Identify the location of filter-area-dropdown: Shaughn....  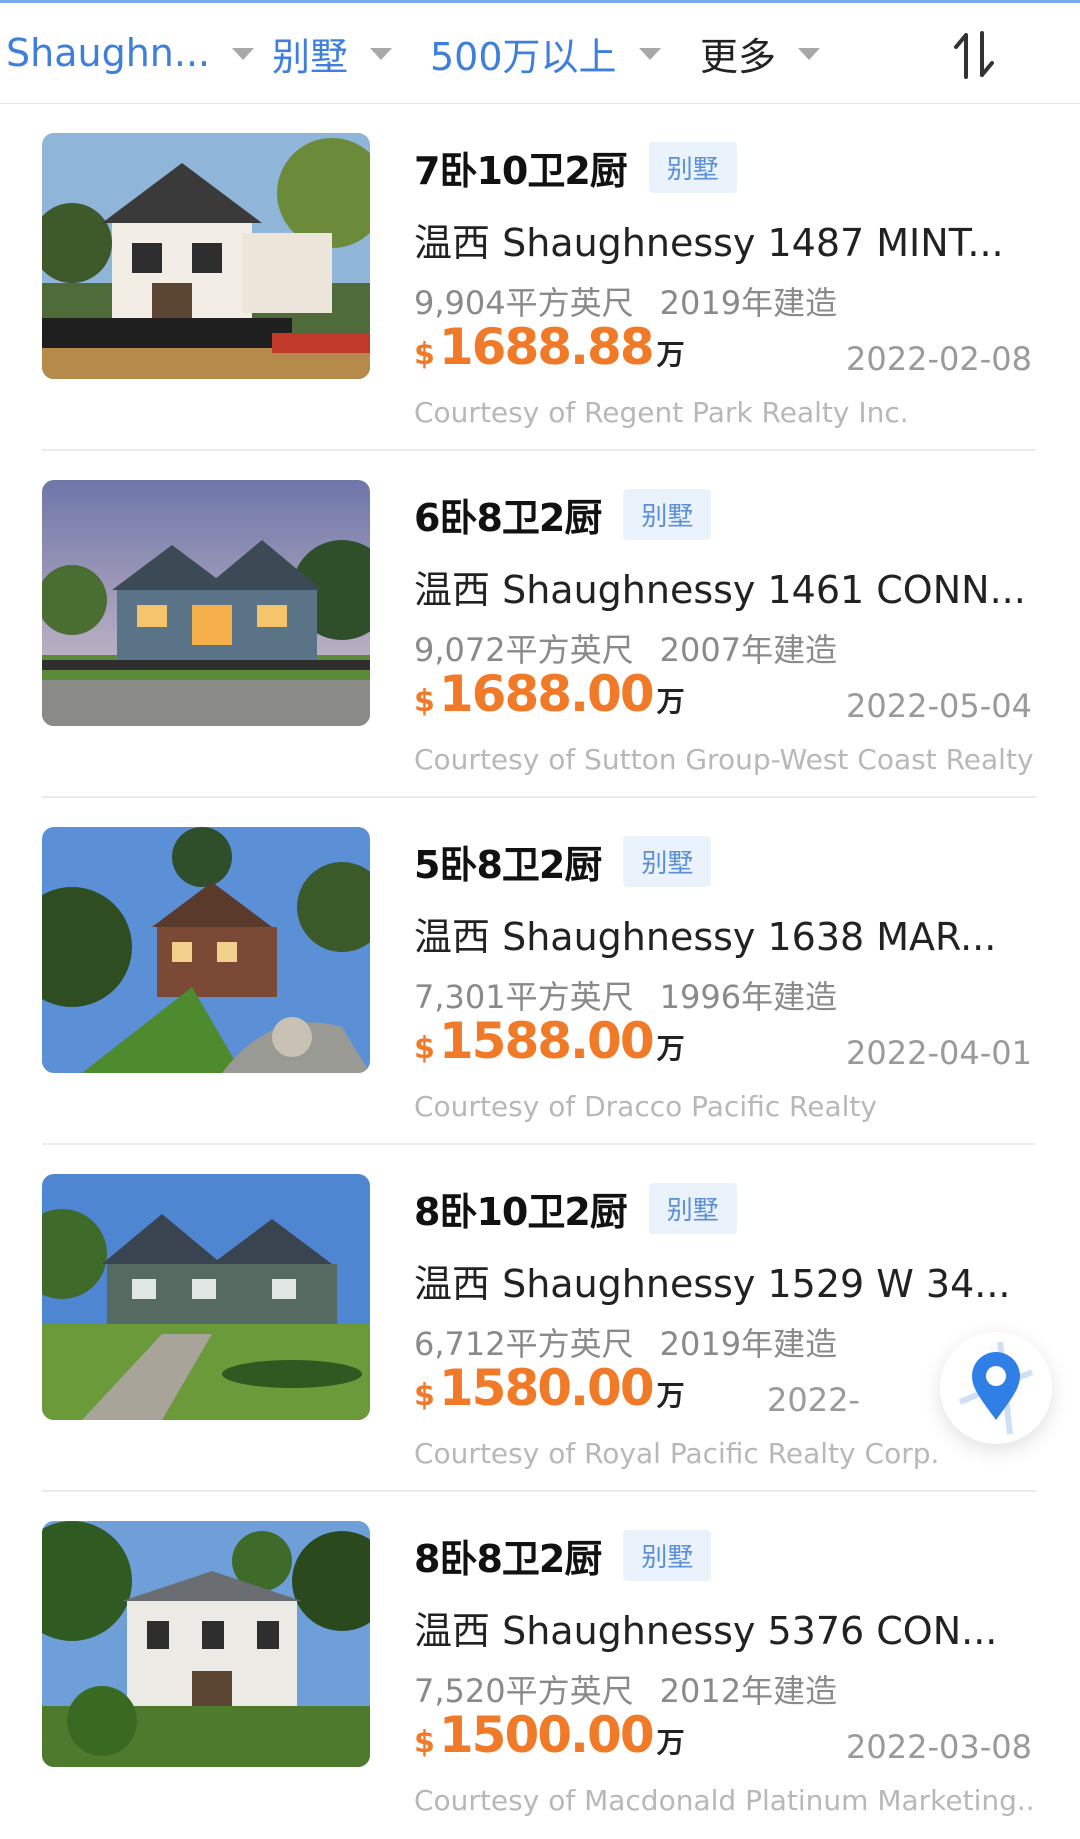
(130, 53).